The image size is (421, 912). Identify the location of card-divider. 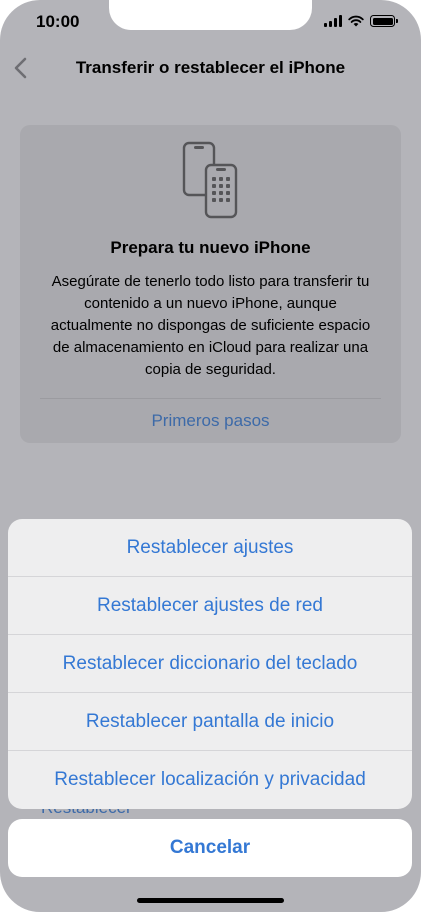
(210, 398).